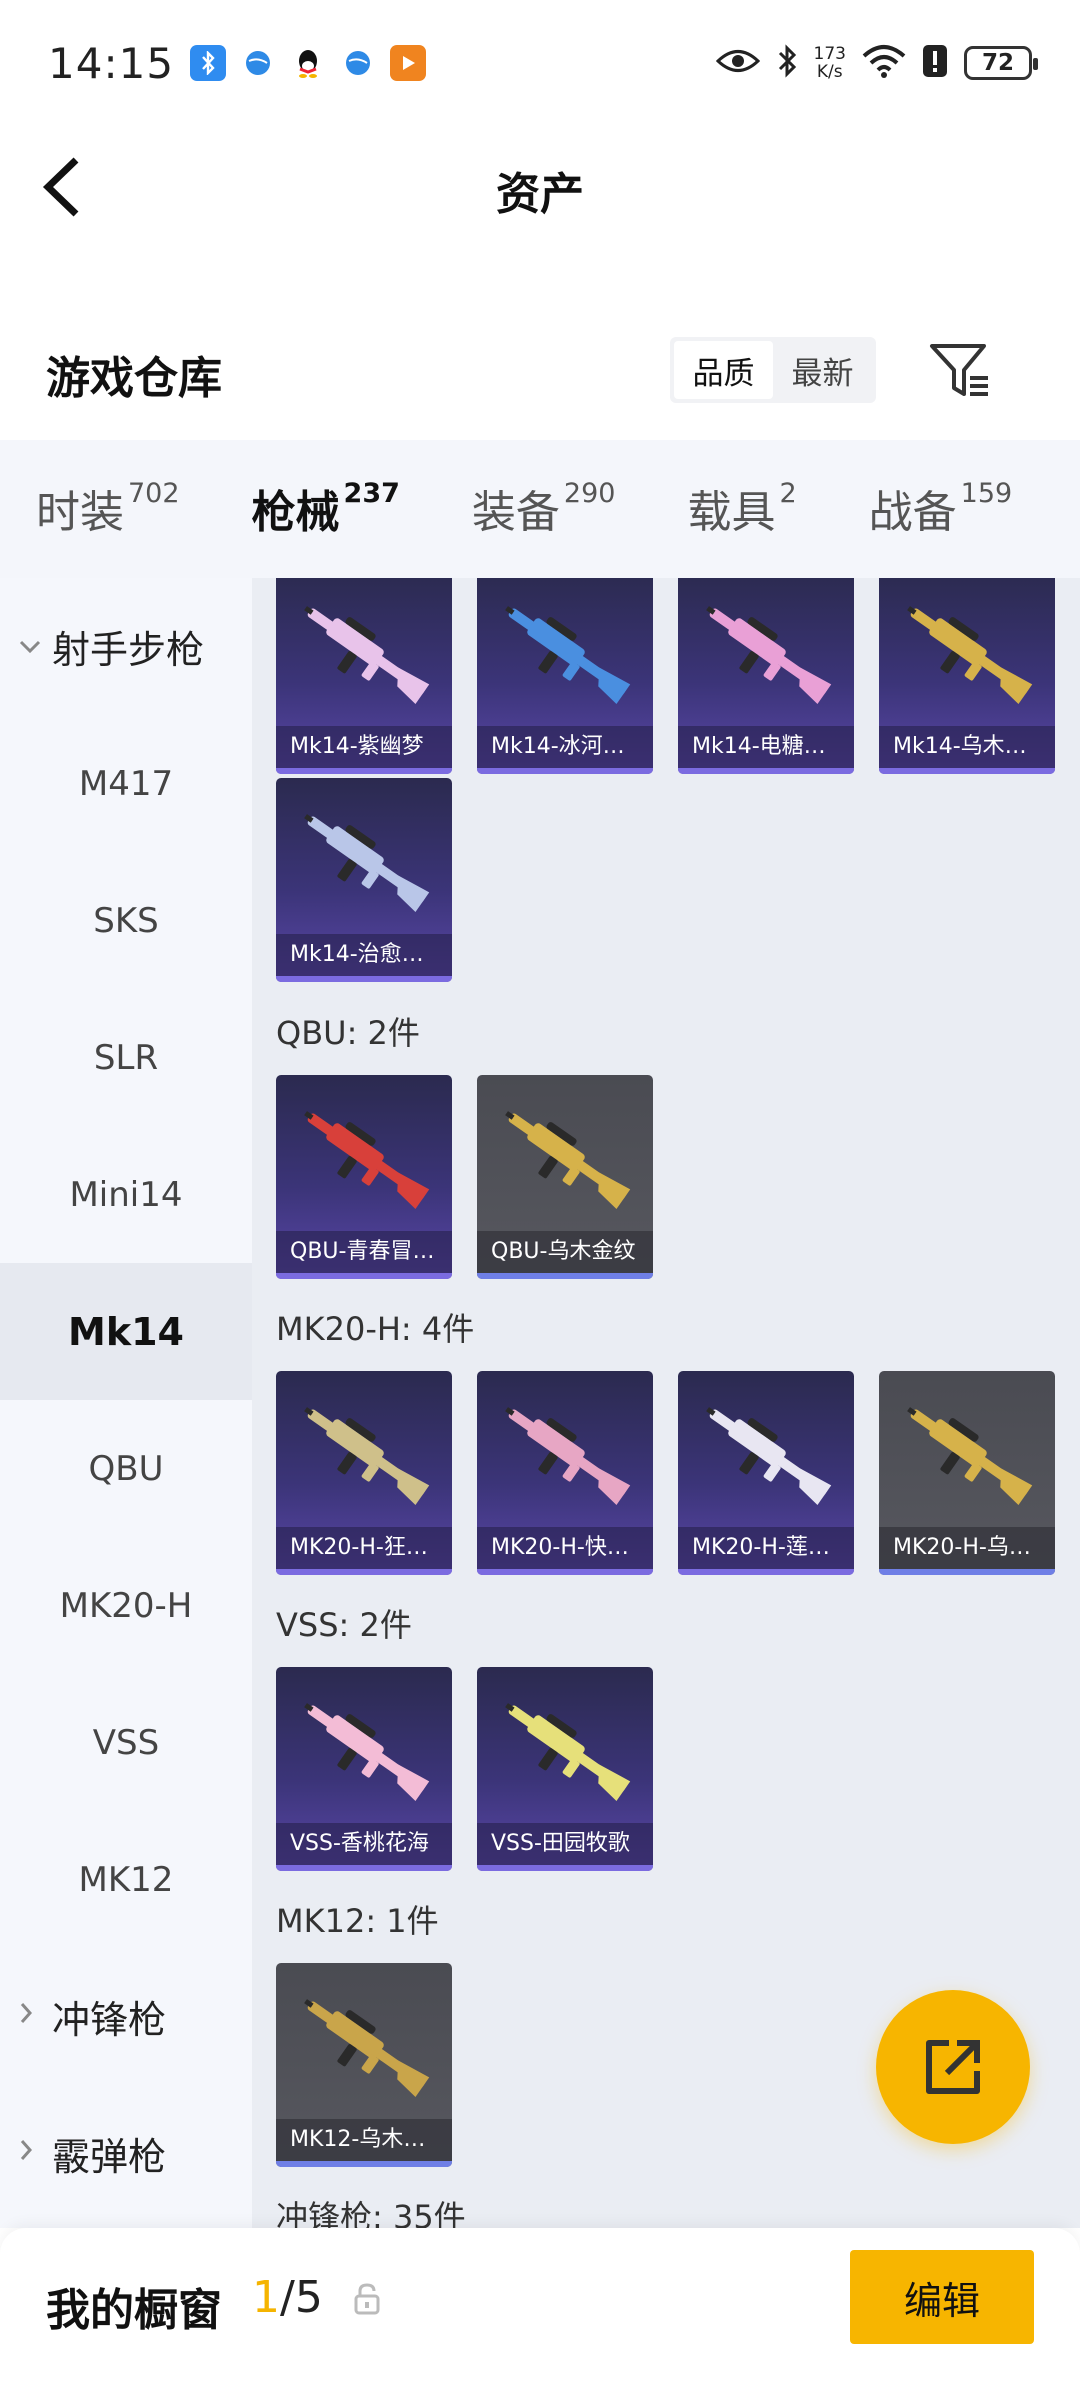 This screenshot has width=1080, height=2382. What do you see at coordinates (348, 1033) in the screenshot?
I see `section-title-qbu: QBU: 2件` at bounding box center [348, 1033].